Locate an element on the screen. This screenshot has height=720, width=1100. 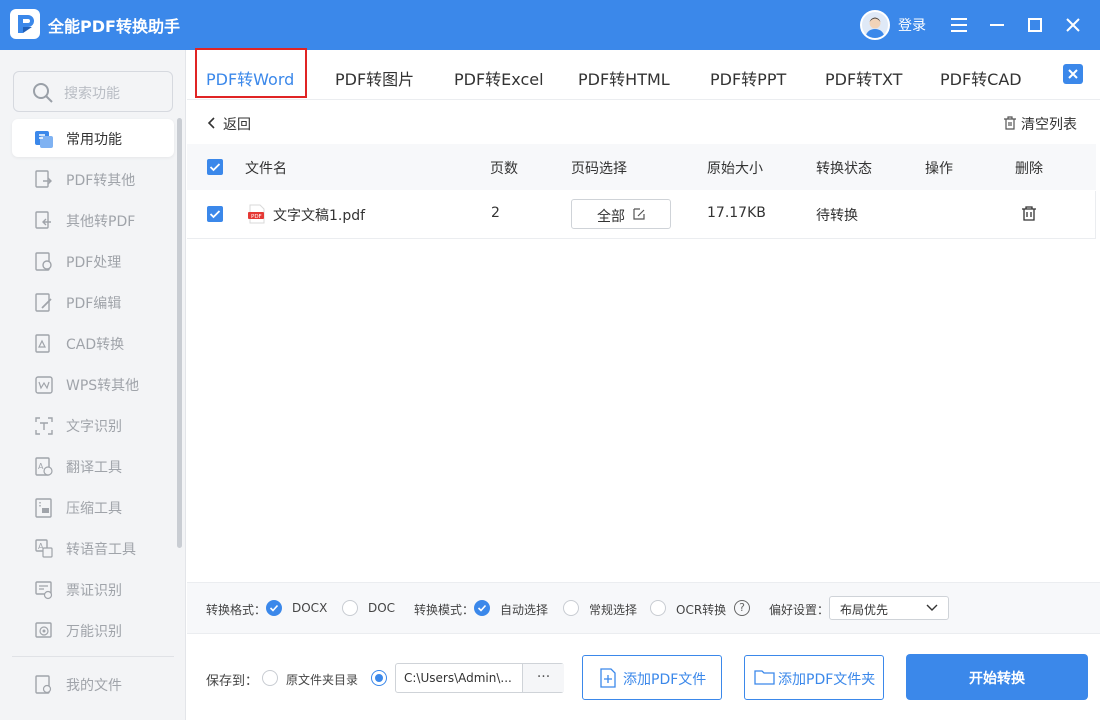
browse-path-button: ··· is located at coordinates (543, 678).